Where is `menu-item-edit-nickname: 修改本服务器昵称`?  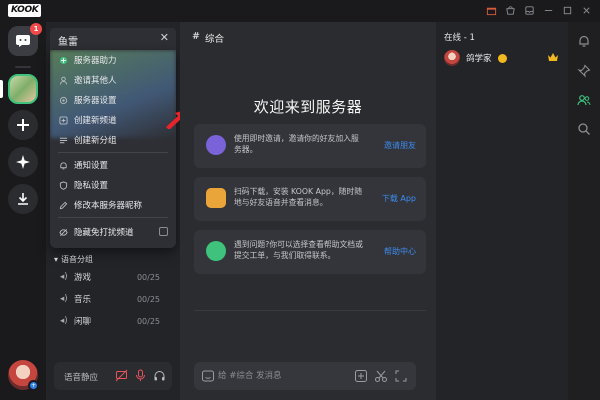 menu-item-edit-nickname: 修改本服务器昵称 is located at coordinates (113, 205).